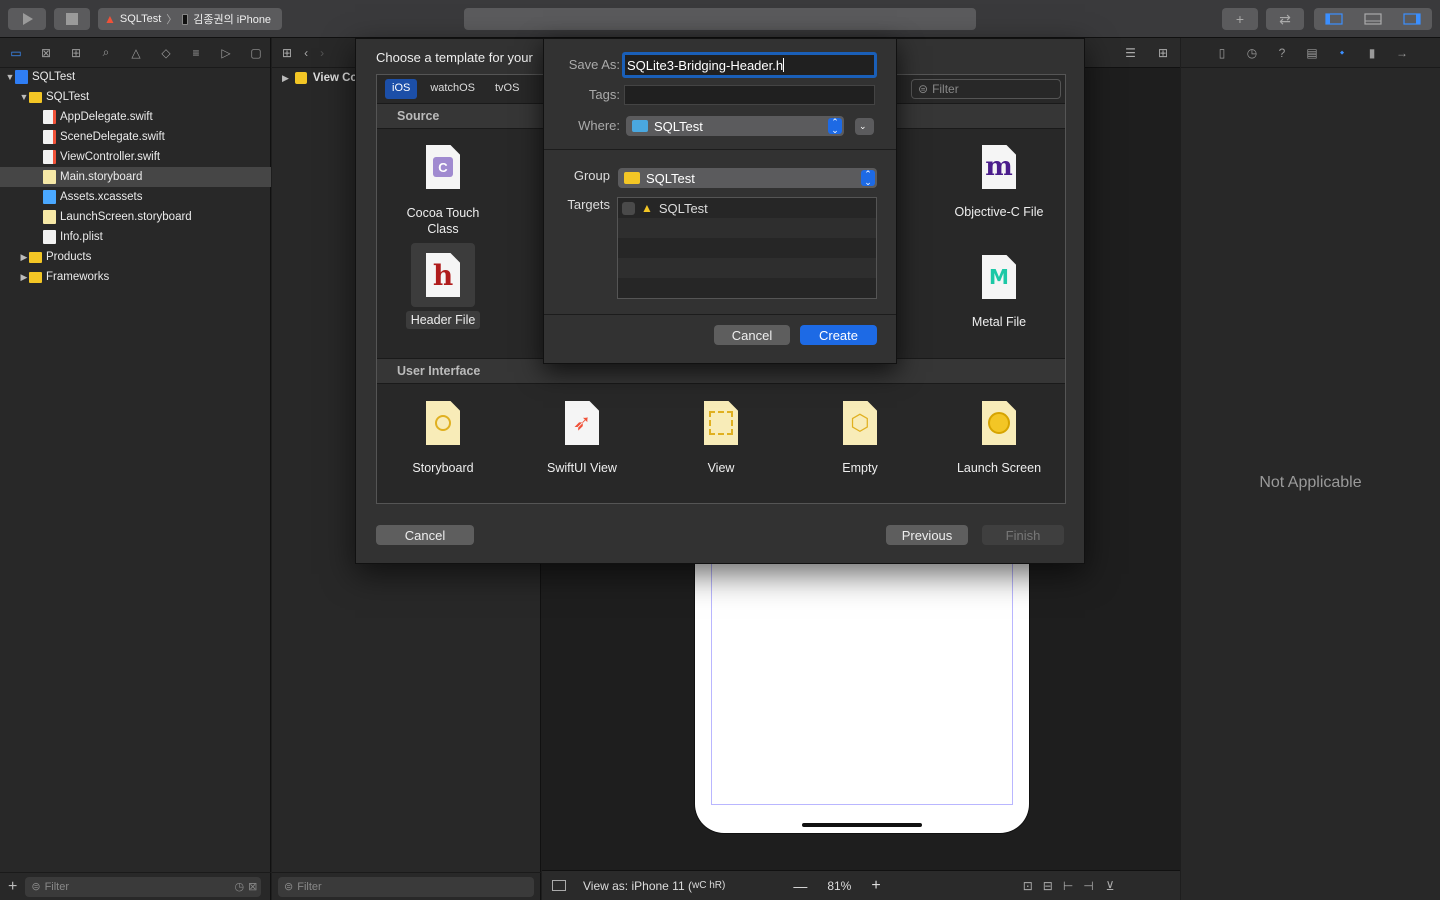 This screenshot has width=1440, height=900. I want to click on target-row: ▲ SQLTest, so click(747, 208).